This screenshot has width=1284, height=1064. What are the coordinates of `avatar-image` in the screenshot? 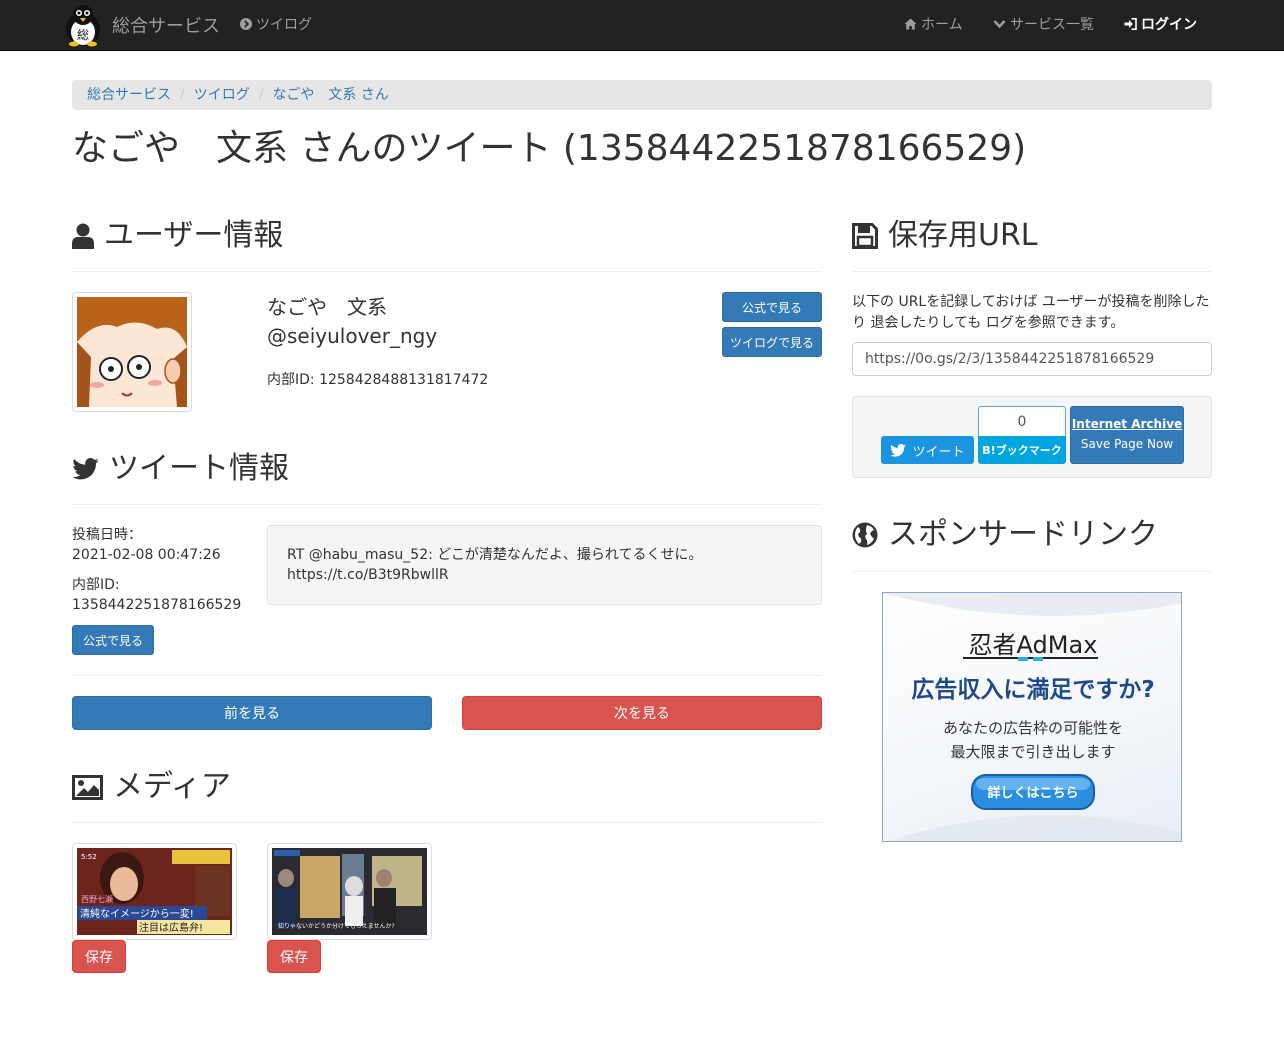 It's located at (132, 352).